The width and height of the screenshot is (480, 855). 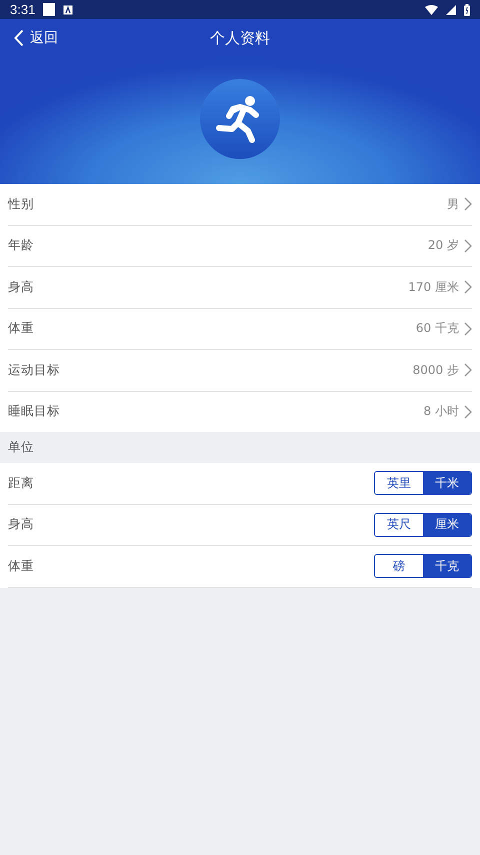 I want to click on profile-row: 年龄 20 岁, so click(x=240, y=246).